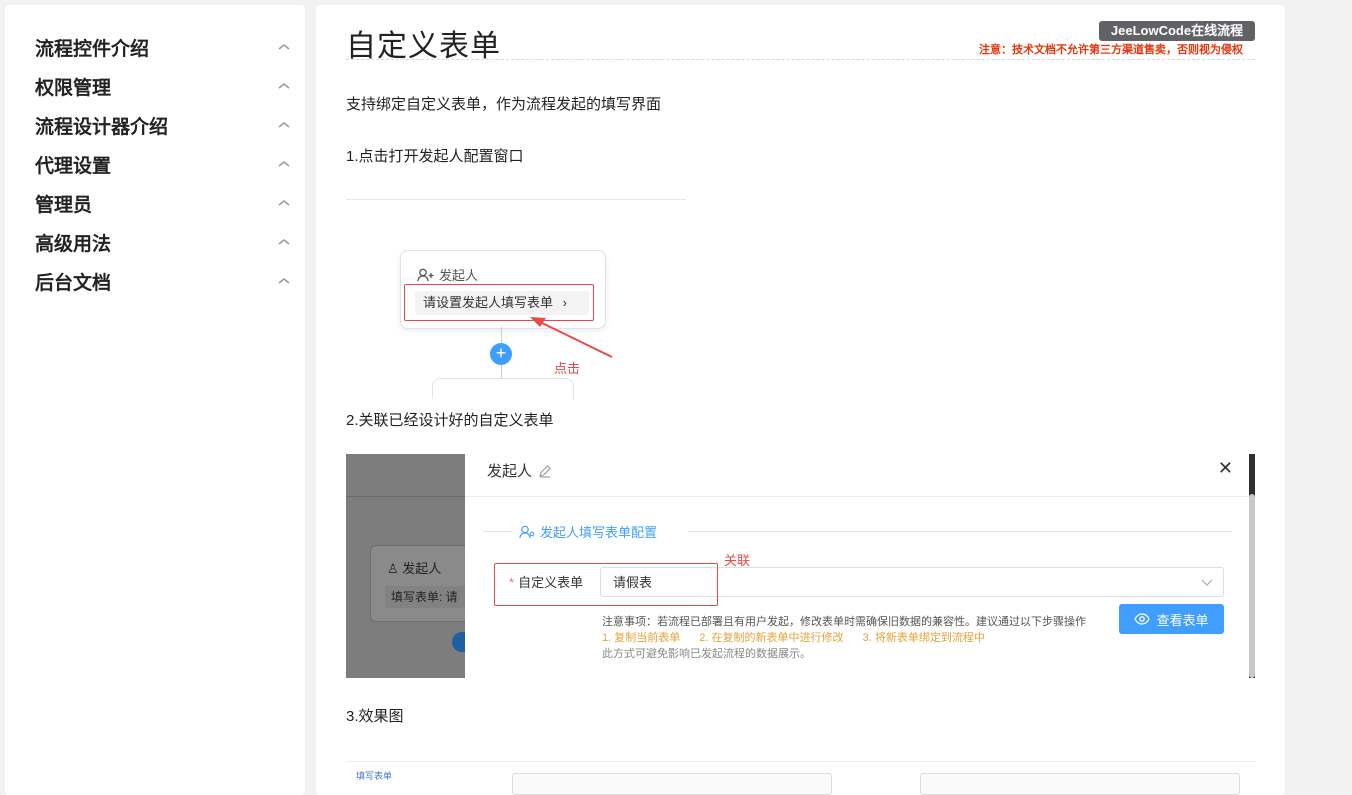 The height and width of the screenshot is (795, 1352). I want to click on click-annotation: 点击, so click(567, 368).